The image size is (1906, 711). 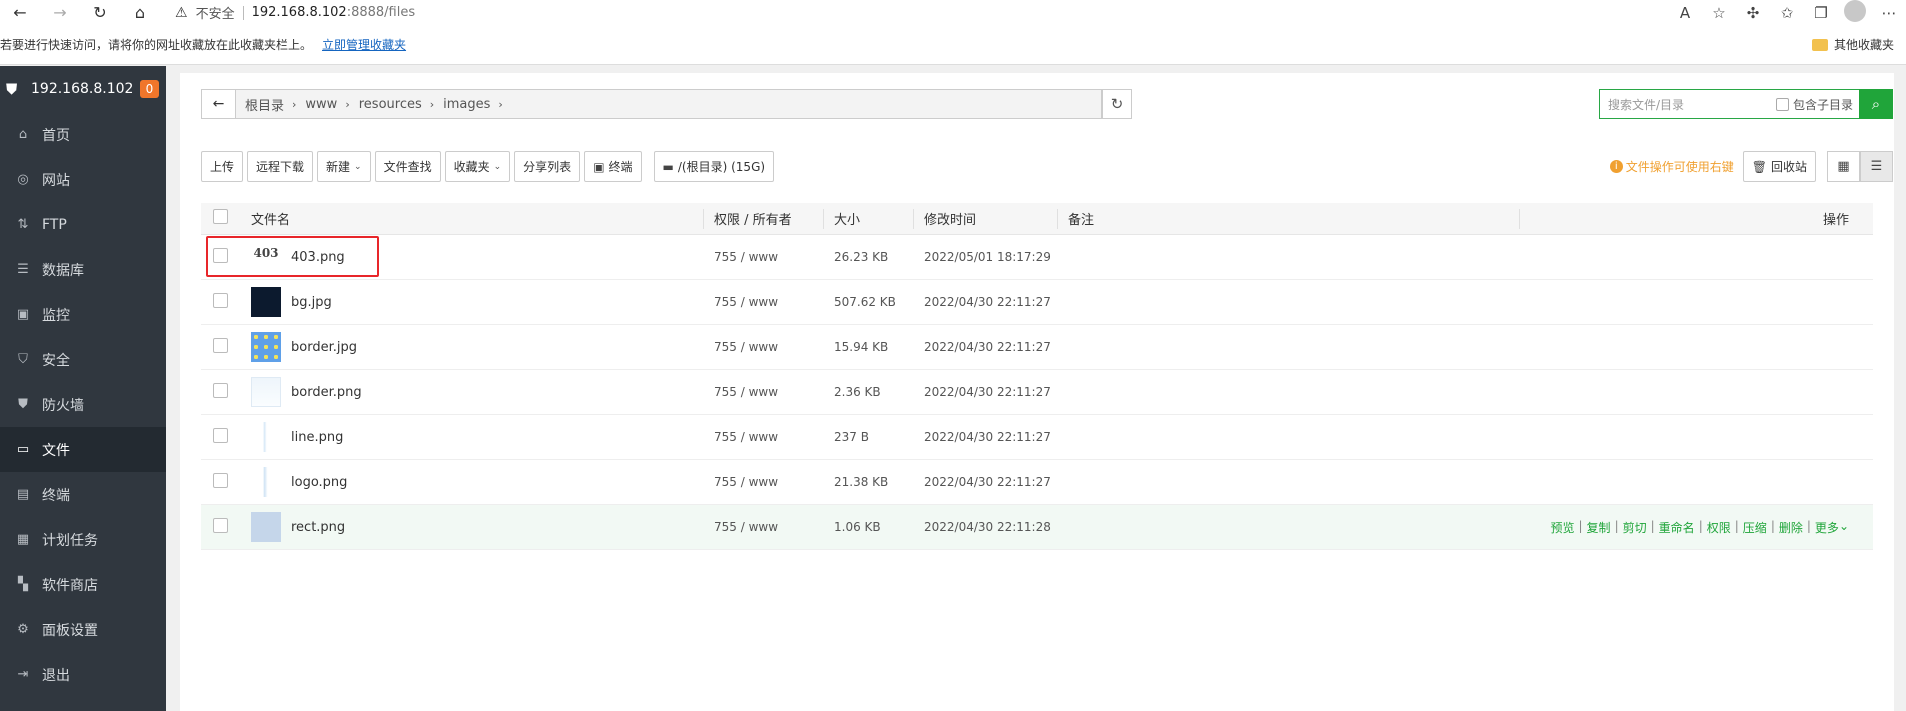 What do you see at coordinates (1677, 527) in the screenshot?
I see `row-action-link: 重命名` at bounding box center [1677, 527].